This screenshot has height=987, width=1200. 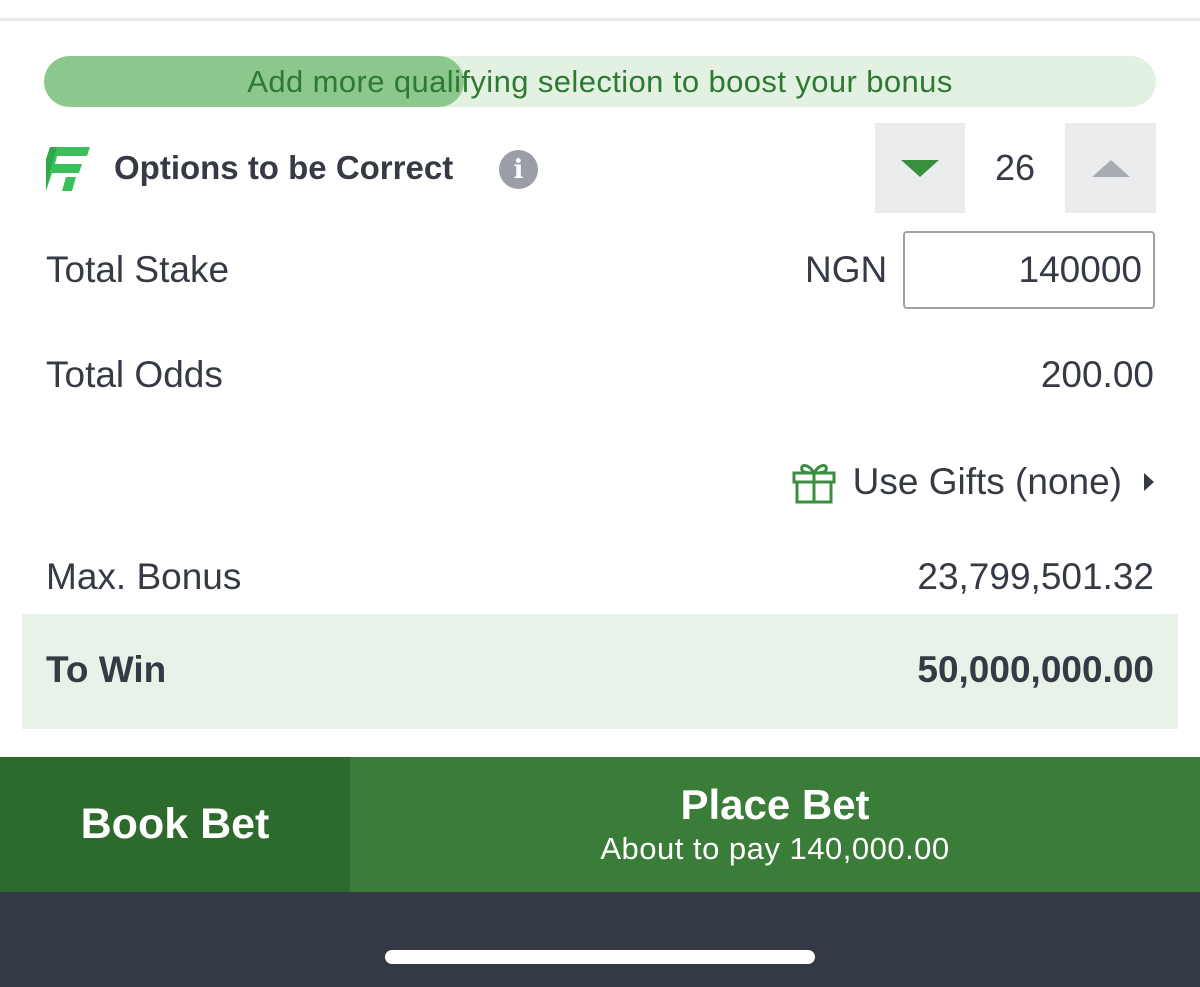 I want to click on to-win-label: To Win, so click(x=106, y=669).